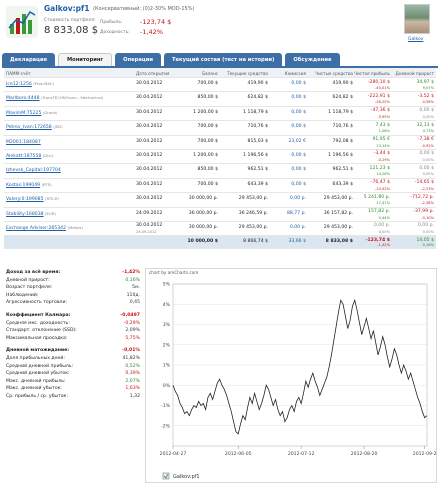 This screenshot has width=440, height=486. What do you see at coordinates (23, 156) in the screenshot?
I see `account-link: Alekatt:187558` at bounding box center [23, 156].